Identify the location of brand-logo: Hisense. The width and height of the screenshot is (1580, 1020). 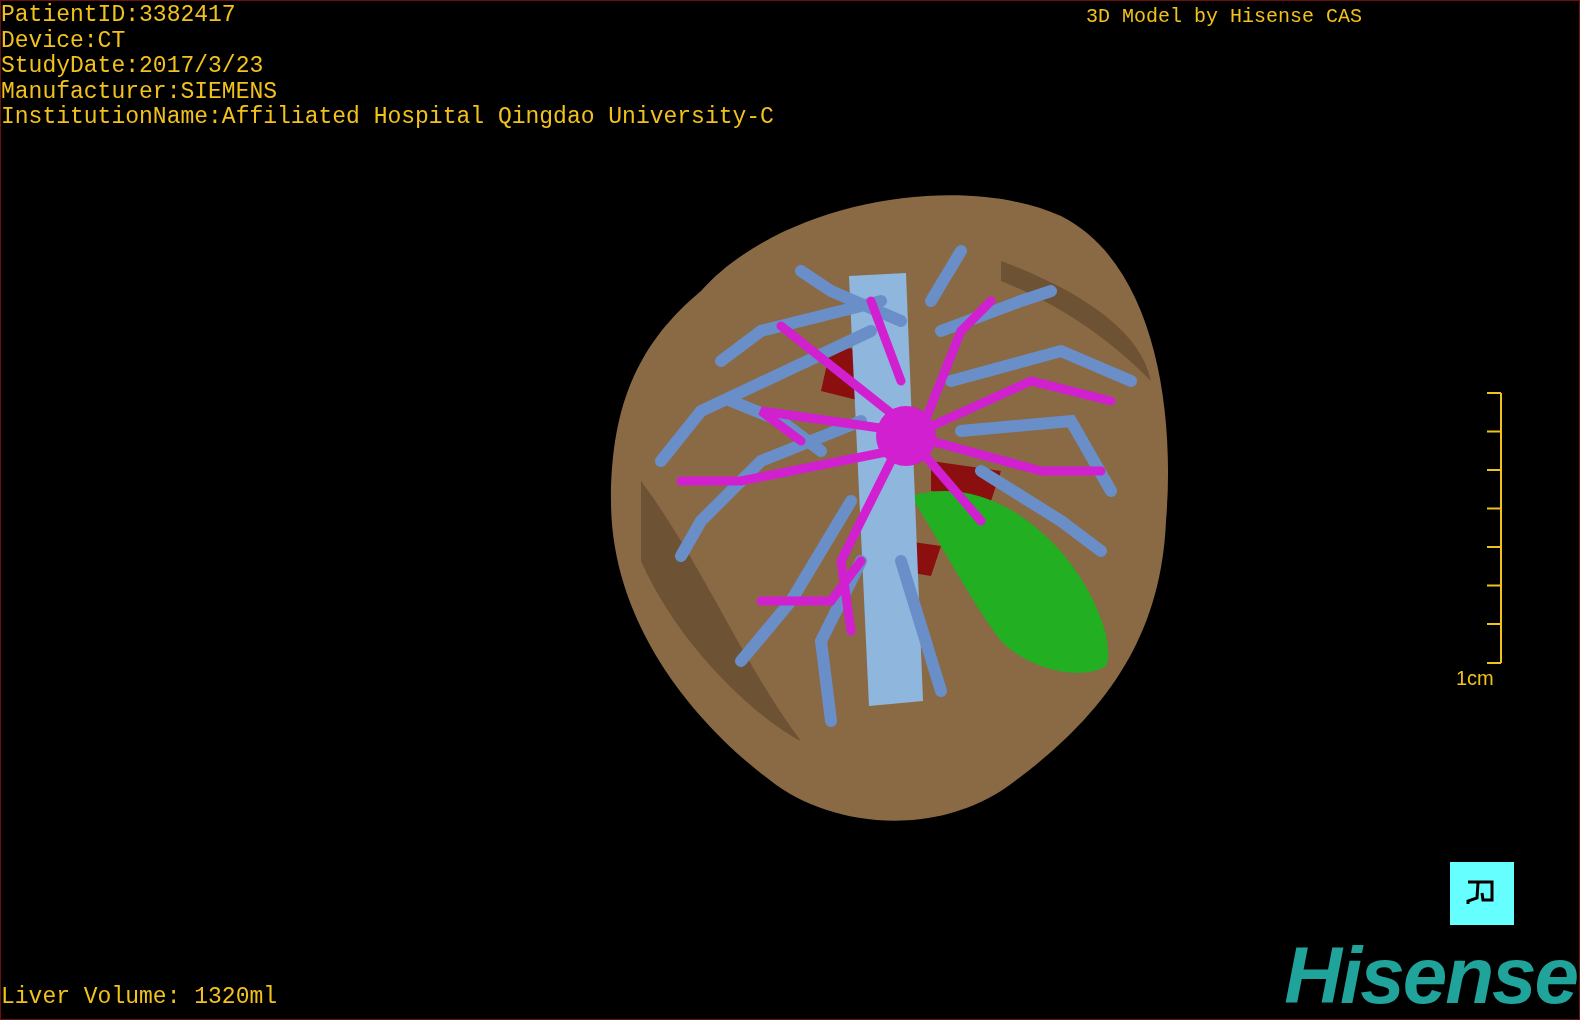
(1430, 976).